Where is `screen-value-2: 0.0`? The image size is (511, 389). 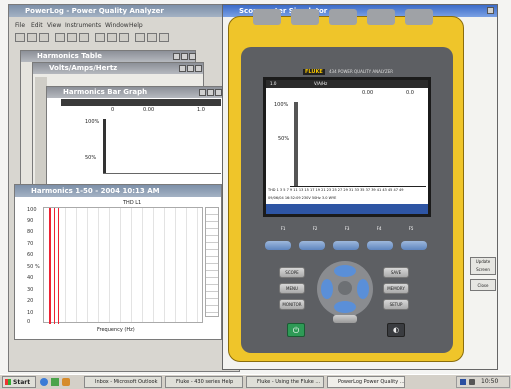 screen-value-2: 0.0 is located at coordinates (410, 93).